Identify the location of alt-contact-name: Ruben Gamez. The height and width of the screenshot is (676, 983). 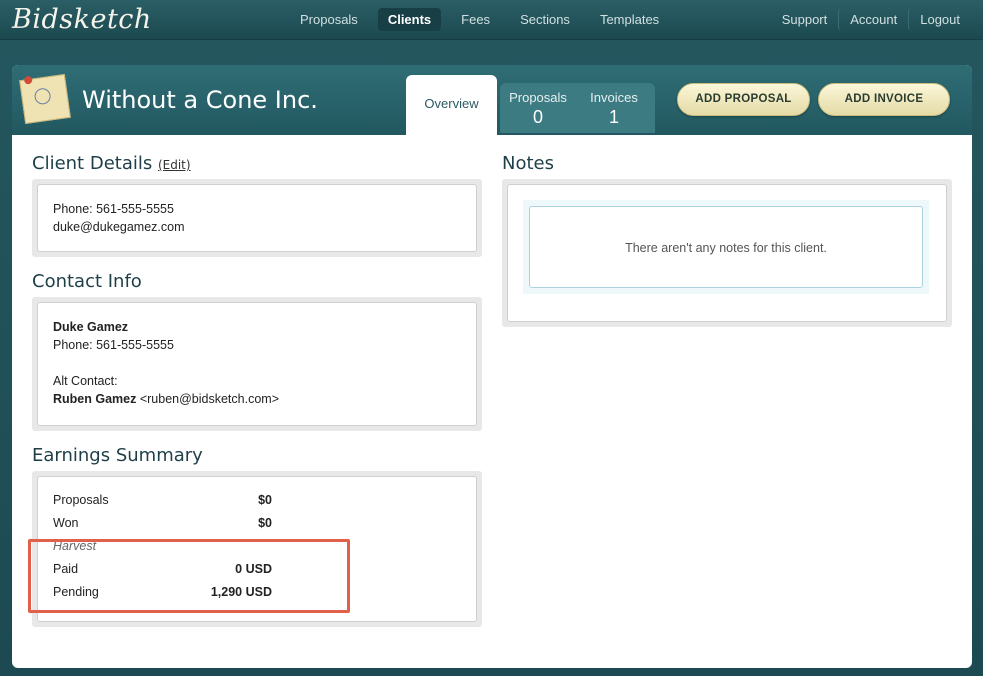
(95, 399).